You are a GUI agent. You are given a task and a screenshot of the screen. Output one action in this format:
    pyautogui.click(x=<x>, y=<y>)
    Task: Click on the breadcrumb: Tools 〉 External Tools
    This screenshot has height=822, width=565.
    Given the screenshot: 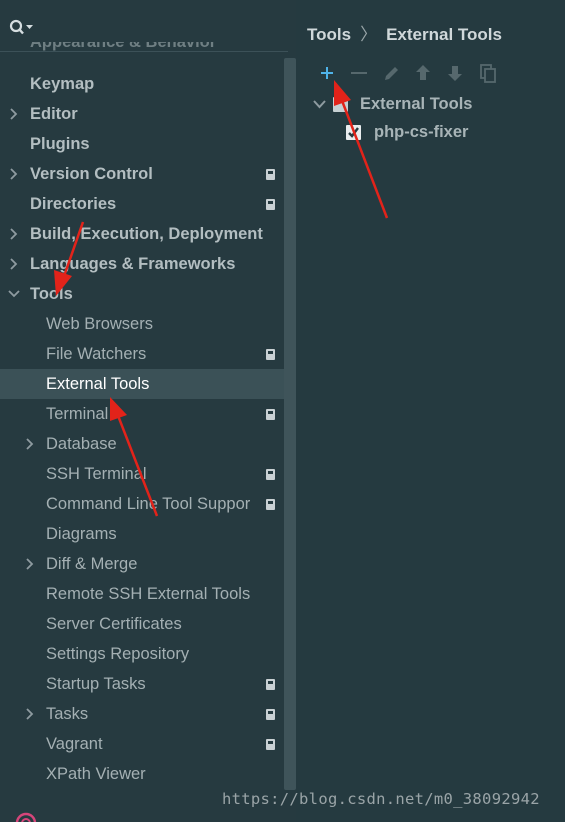 What is the action you would take?
    pyautogui.click(x=404, y=32)
    